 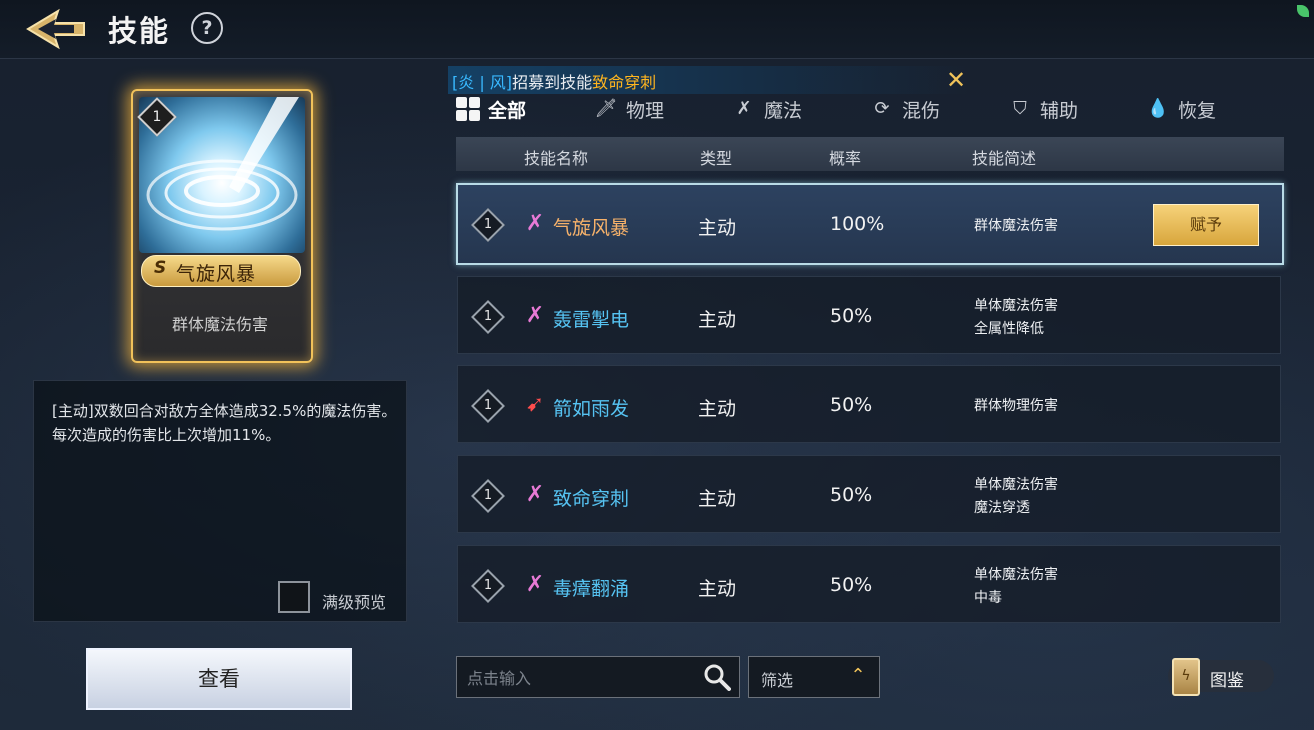 I want to click on chevron-up-icon: ⌃, so click(x=858, y=675).